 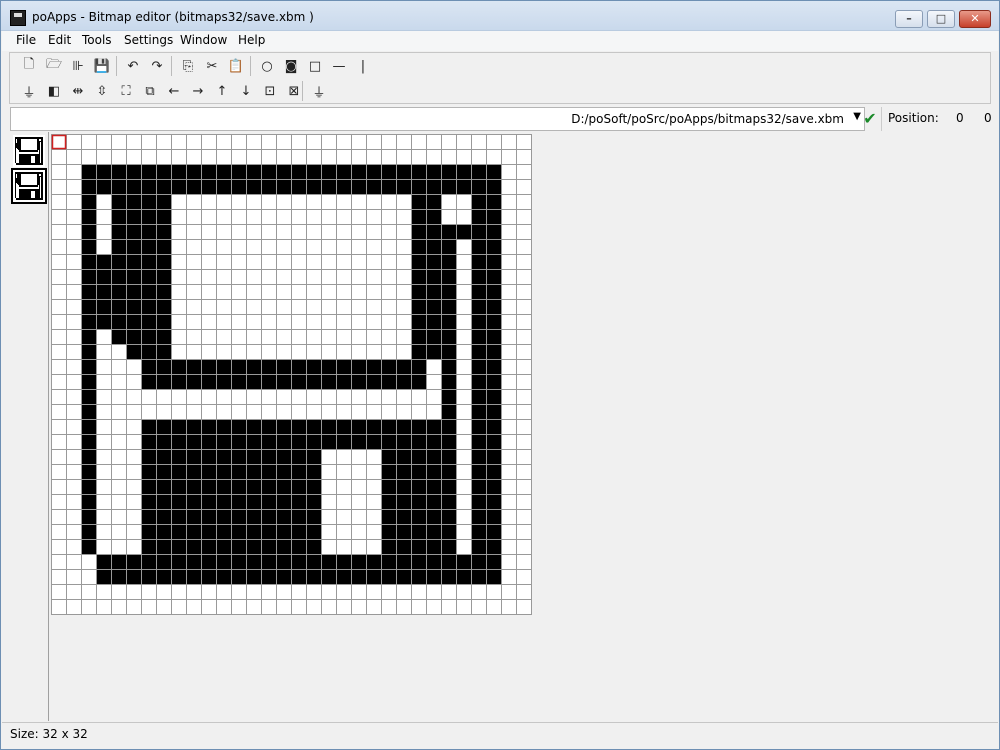 What do you see at coordinates (54, 66) in the screenshot?
I see `open-folder-icon: 🗁` at bounding box center [54, 66].